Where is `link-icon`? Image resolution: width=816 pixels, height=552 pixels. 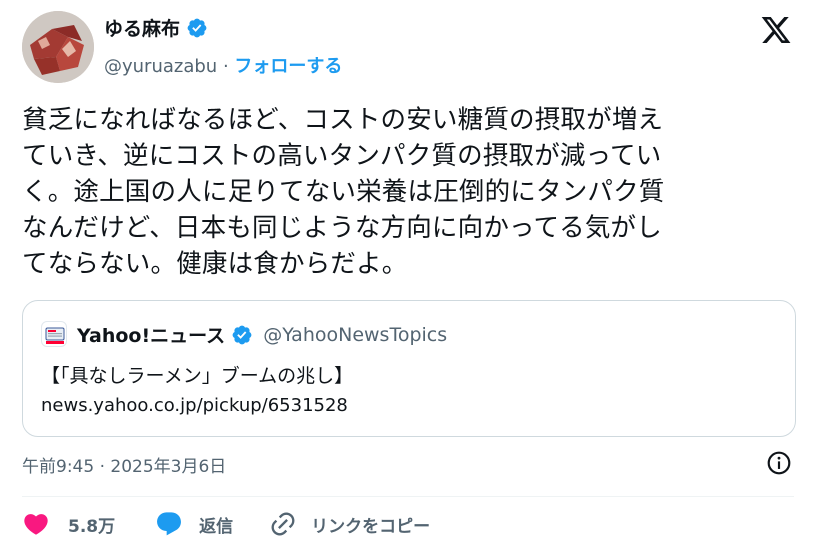 link-icon is located at coordinates (283, 524).